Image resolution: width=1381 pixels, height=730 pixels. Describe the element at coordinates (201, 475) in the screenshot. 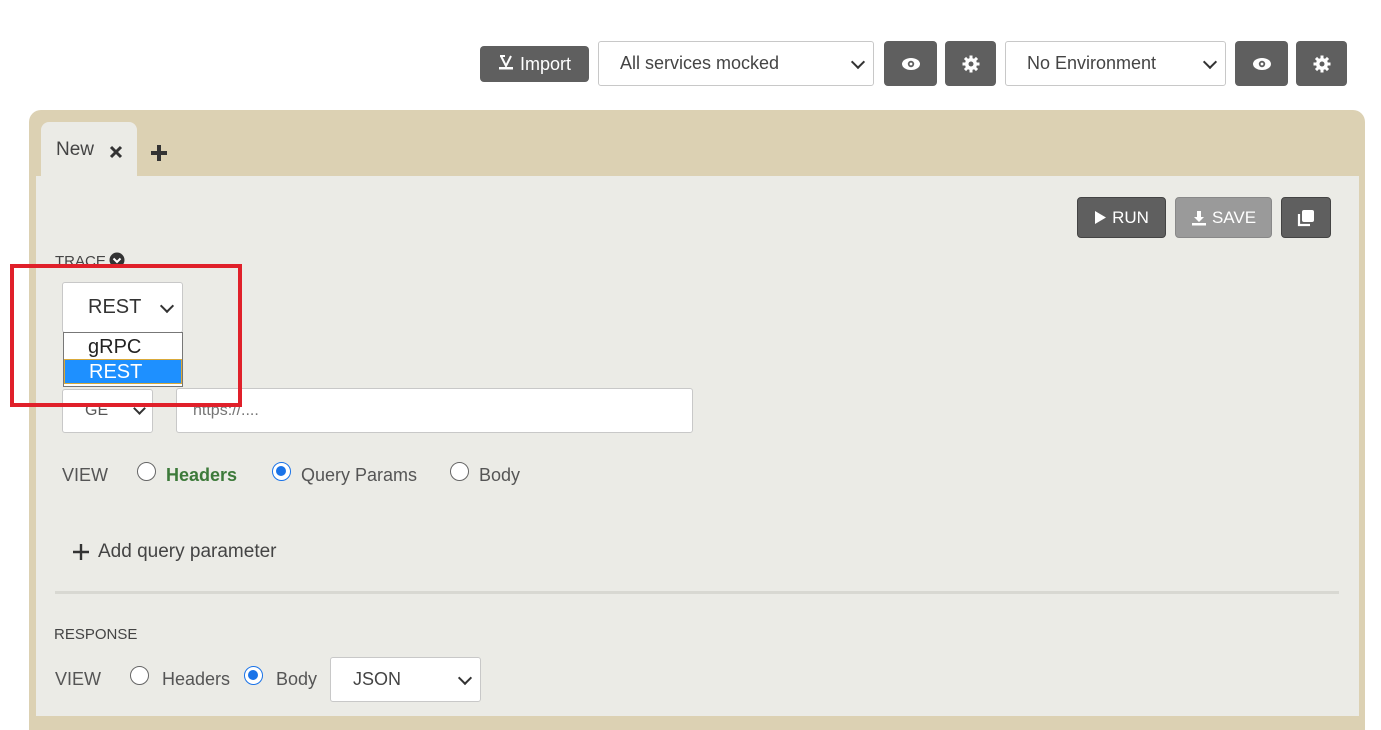

I see `request-headers-label: Headers` at that location.